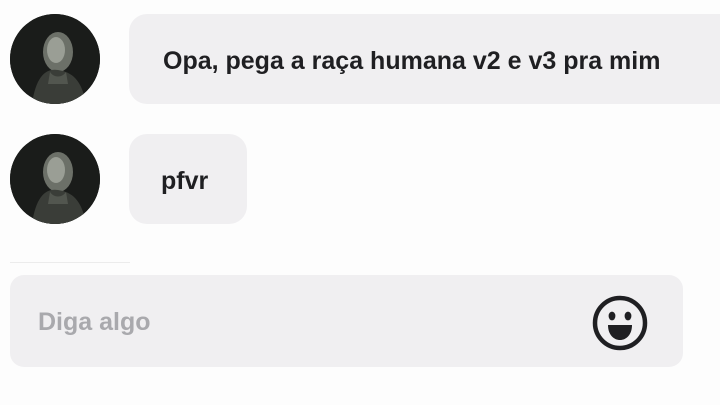 Image resolution: width=720 pixels, height=405 pixels. Describe the element at coordinates (412, 61) in the screenshot. I see `message-text: Opa, pega a raça humana v2 e v3 pra mim` at that location.